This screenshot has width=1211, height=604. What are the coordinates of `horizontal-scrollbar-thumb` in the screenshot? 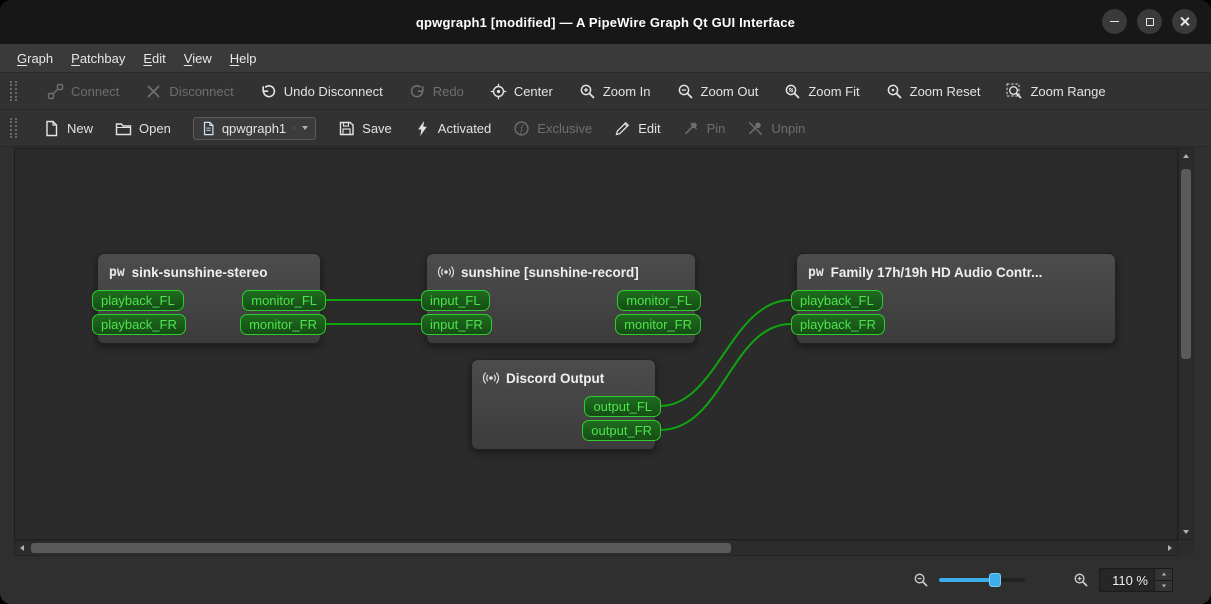 It's located at (381, 548).